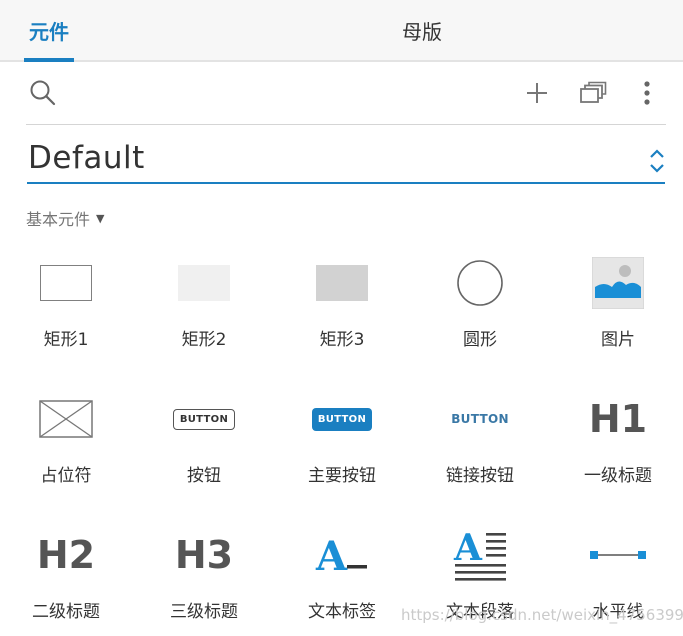 The height and width of the screenshot is (636, 683). Describe the element at coordinates (468, 548) in the screenshot. I see `text-paragraph-glyph: A` at that location.